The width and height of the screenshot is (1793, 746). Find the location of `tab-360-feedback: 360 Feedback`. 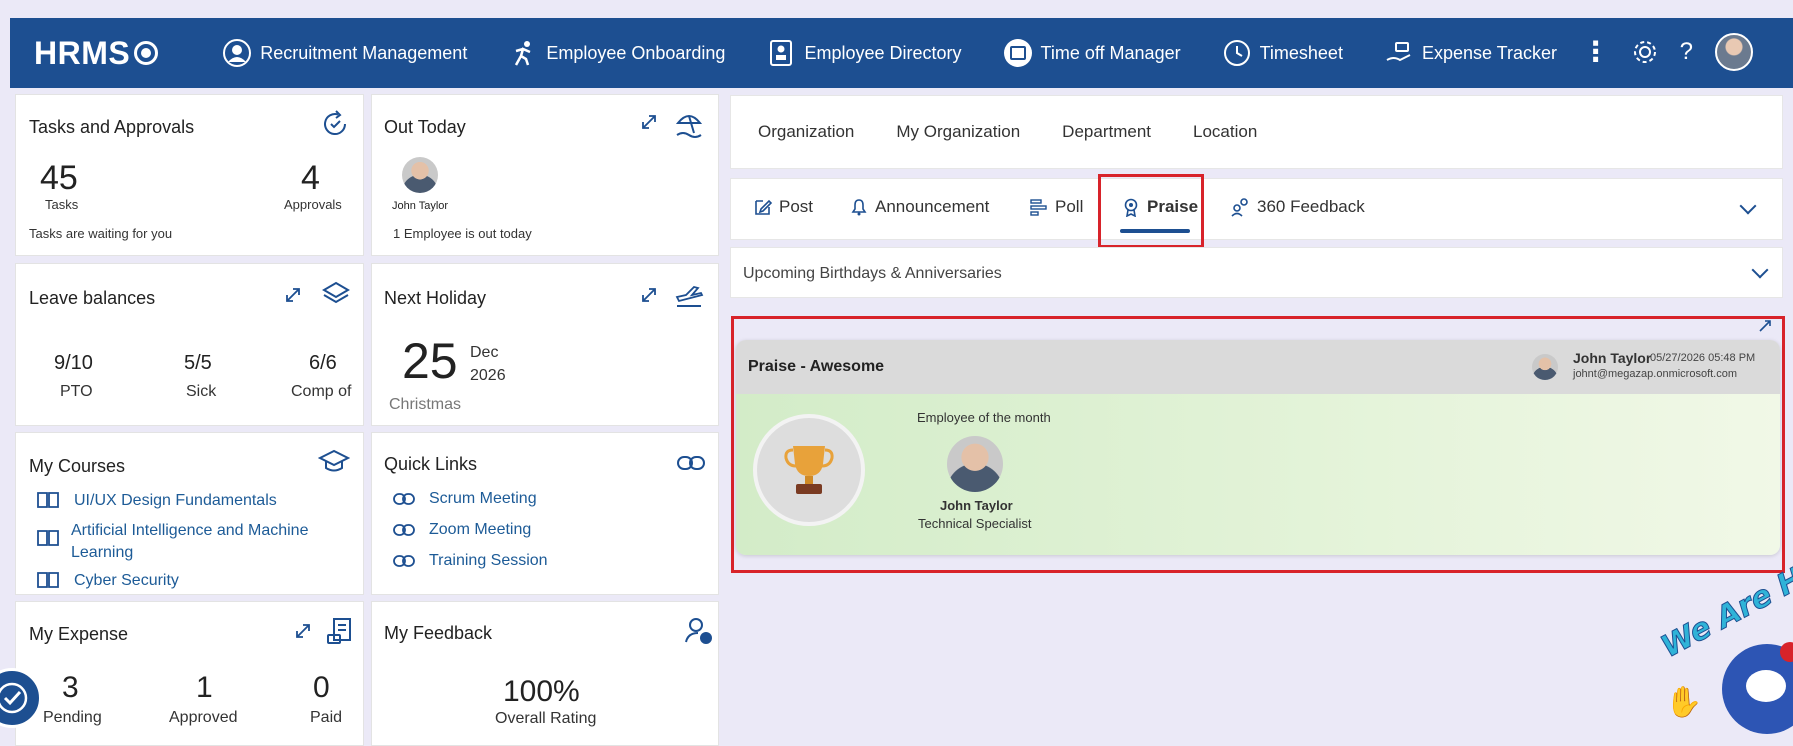

tab-360-feedback: 360 Feedback is located at coordinates (1298, 207).